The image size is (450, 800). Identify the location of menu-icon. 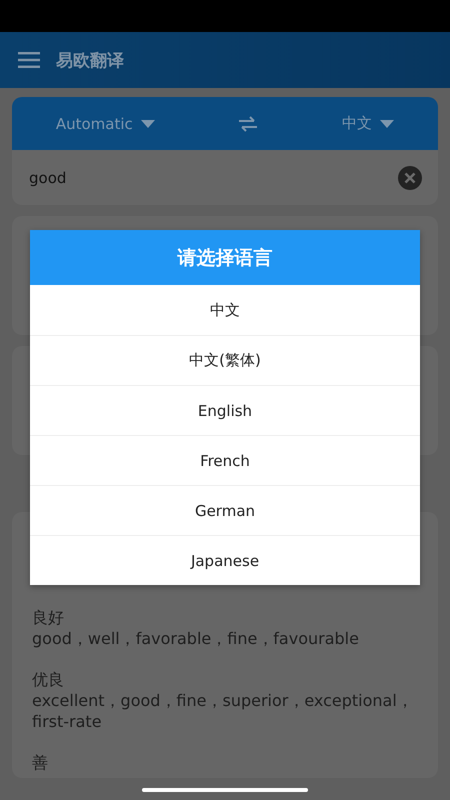
(29, 60).